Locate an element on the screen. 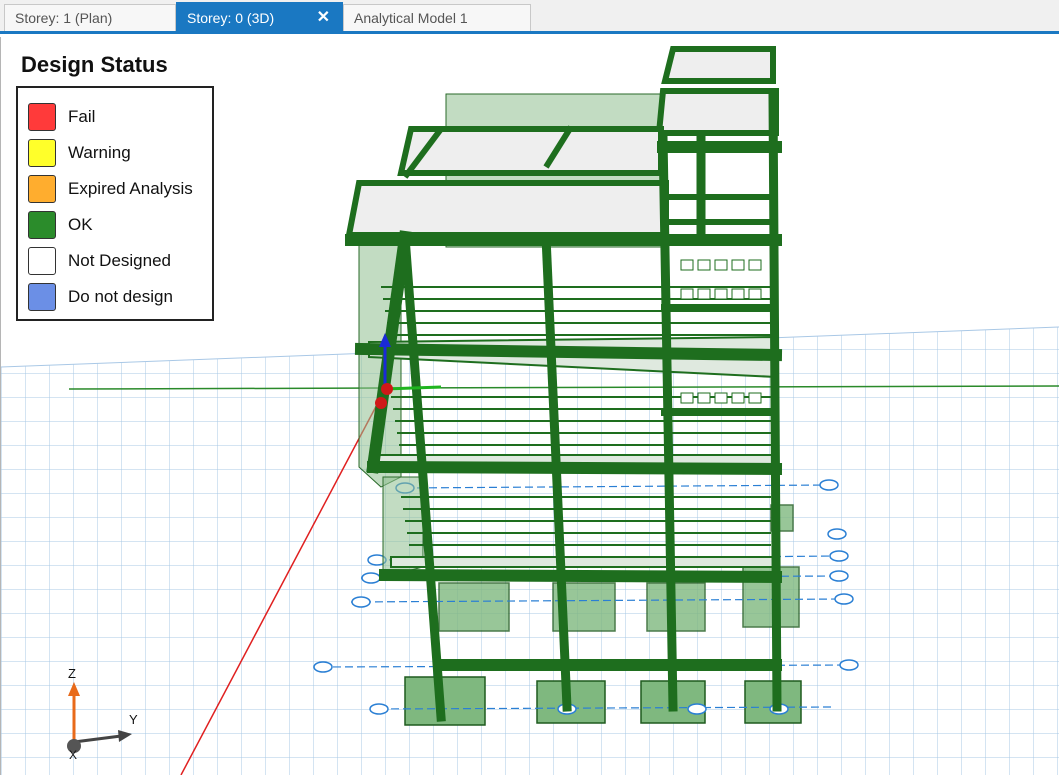  tab-analytical-model-1: Analytical Model 1 is located at coordinates (437, 17).